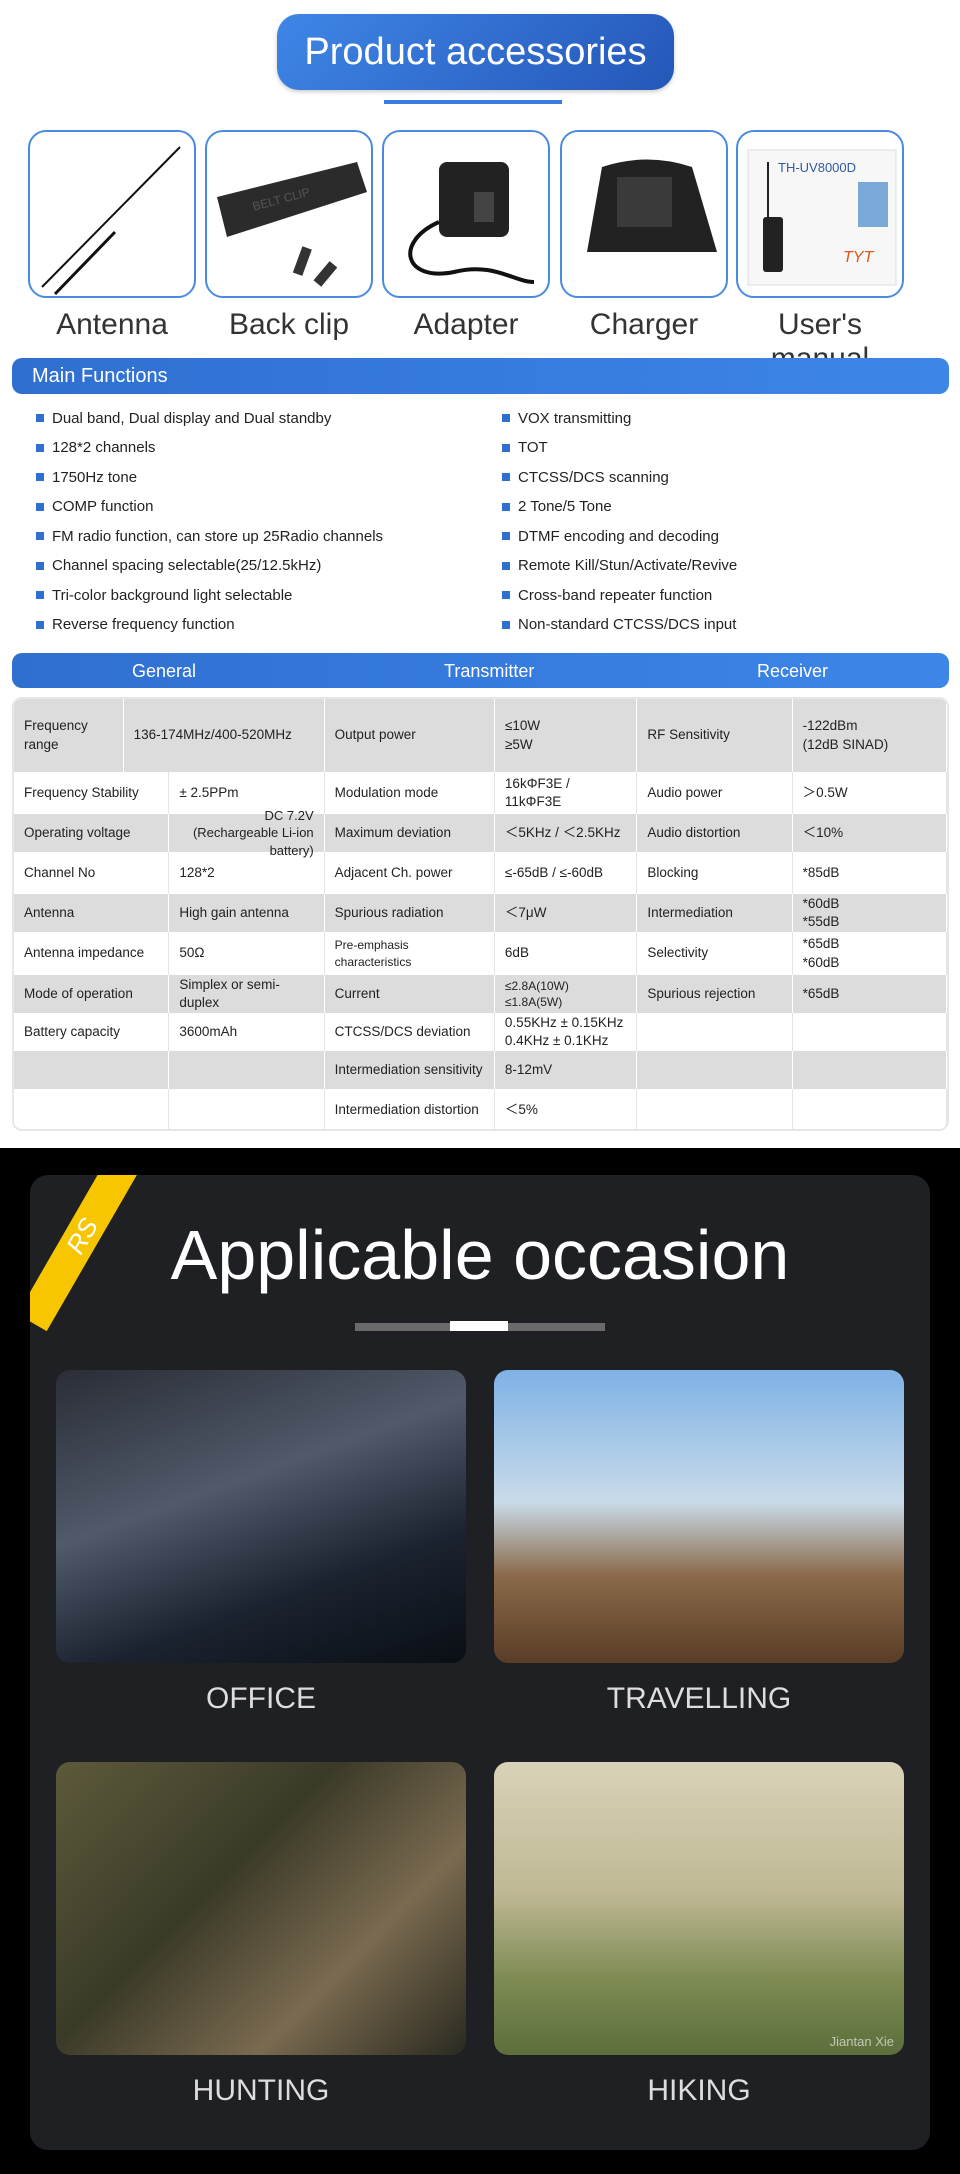  I want to click on spec-cell: ≤2.8A(10W) ≤1.8A(5W), so click(566, 994).